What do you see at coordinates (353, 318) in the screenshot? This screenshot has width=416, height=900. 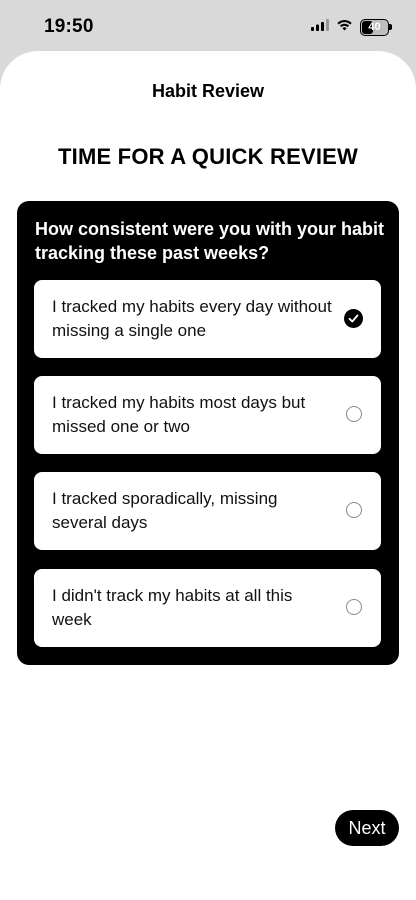 I see `checkmark-circle-icon` at bounding box center [353, 318].